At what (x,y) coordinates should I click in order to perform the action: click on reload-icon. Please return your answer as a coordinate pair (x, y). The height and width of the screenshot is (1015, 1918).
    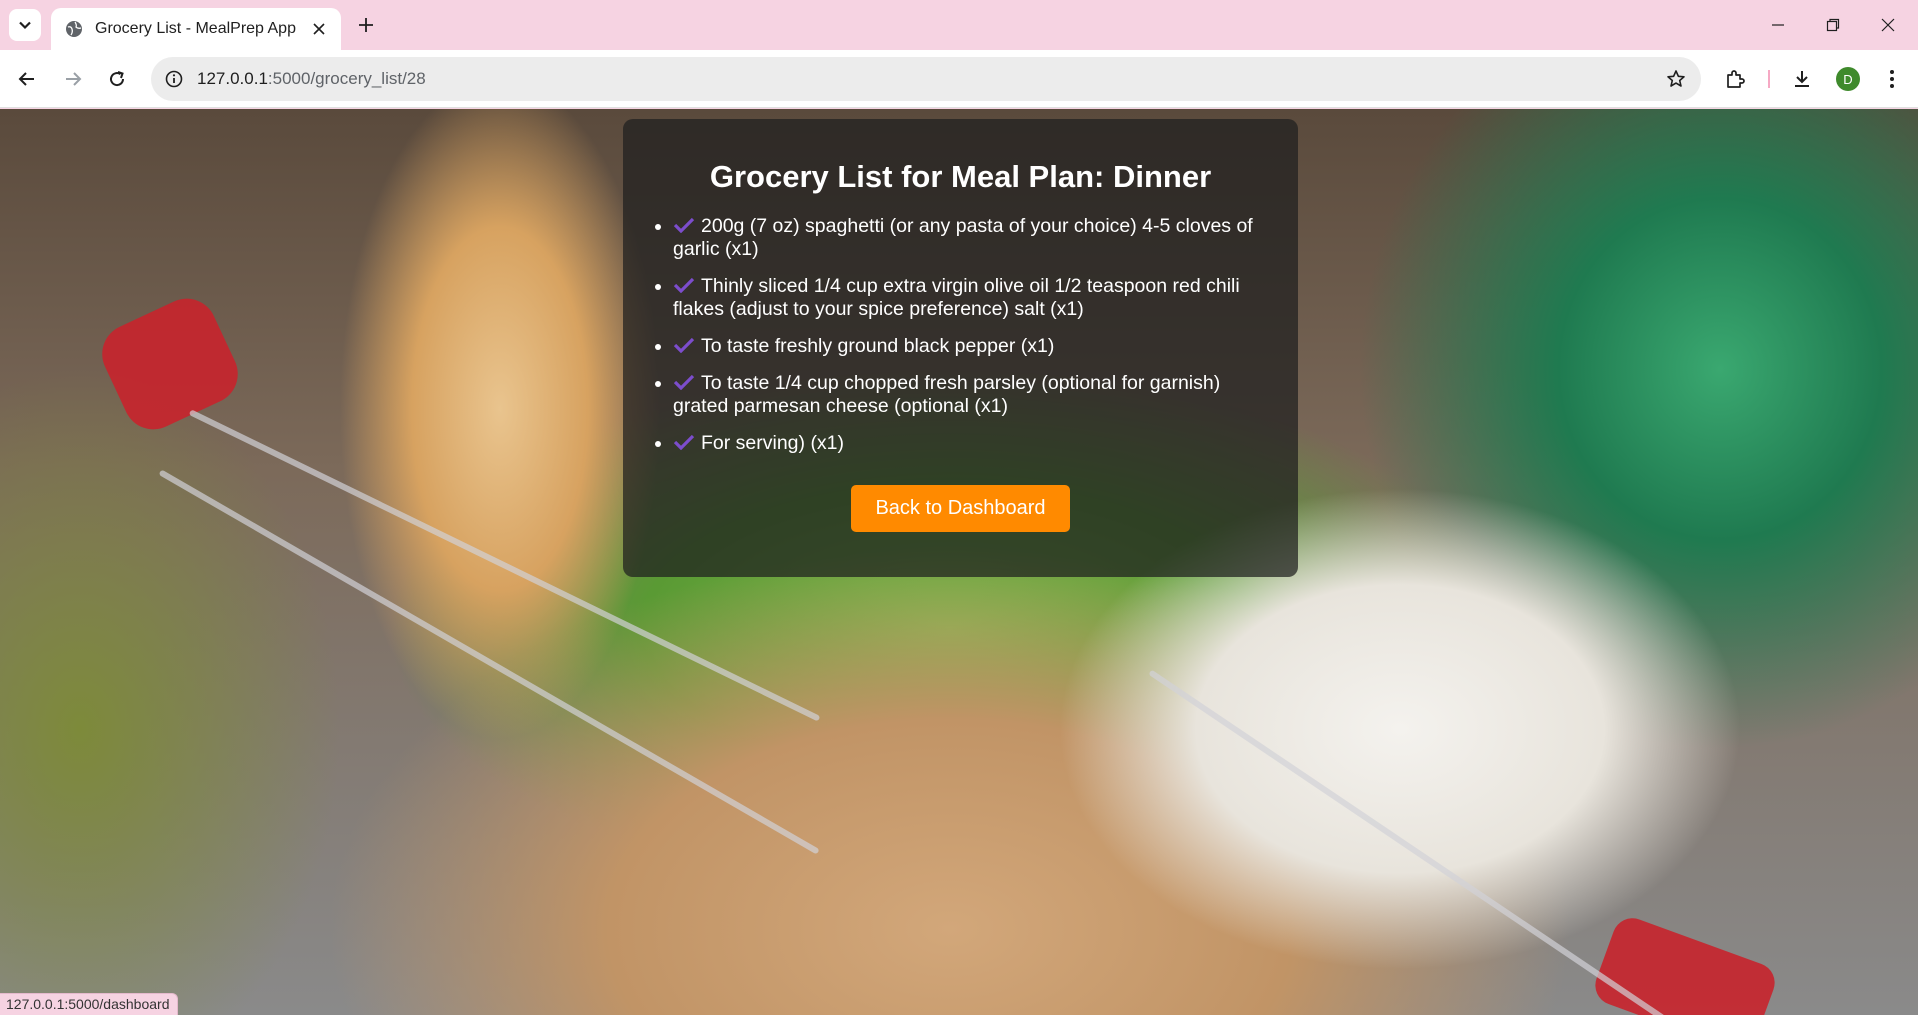
    Looking at the image, I should click on (117, 79).